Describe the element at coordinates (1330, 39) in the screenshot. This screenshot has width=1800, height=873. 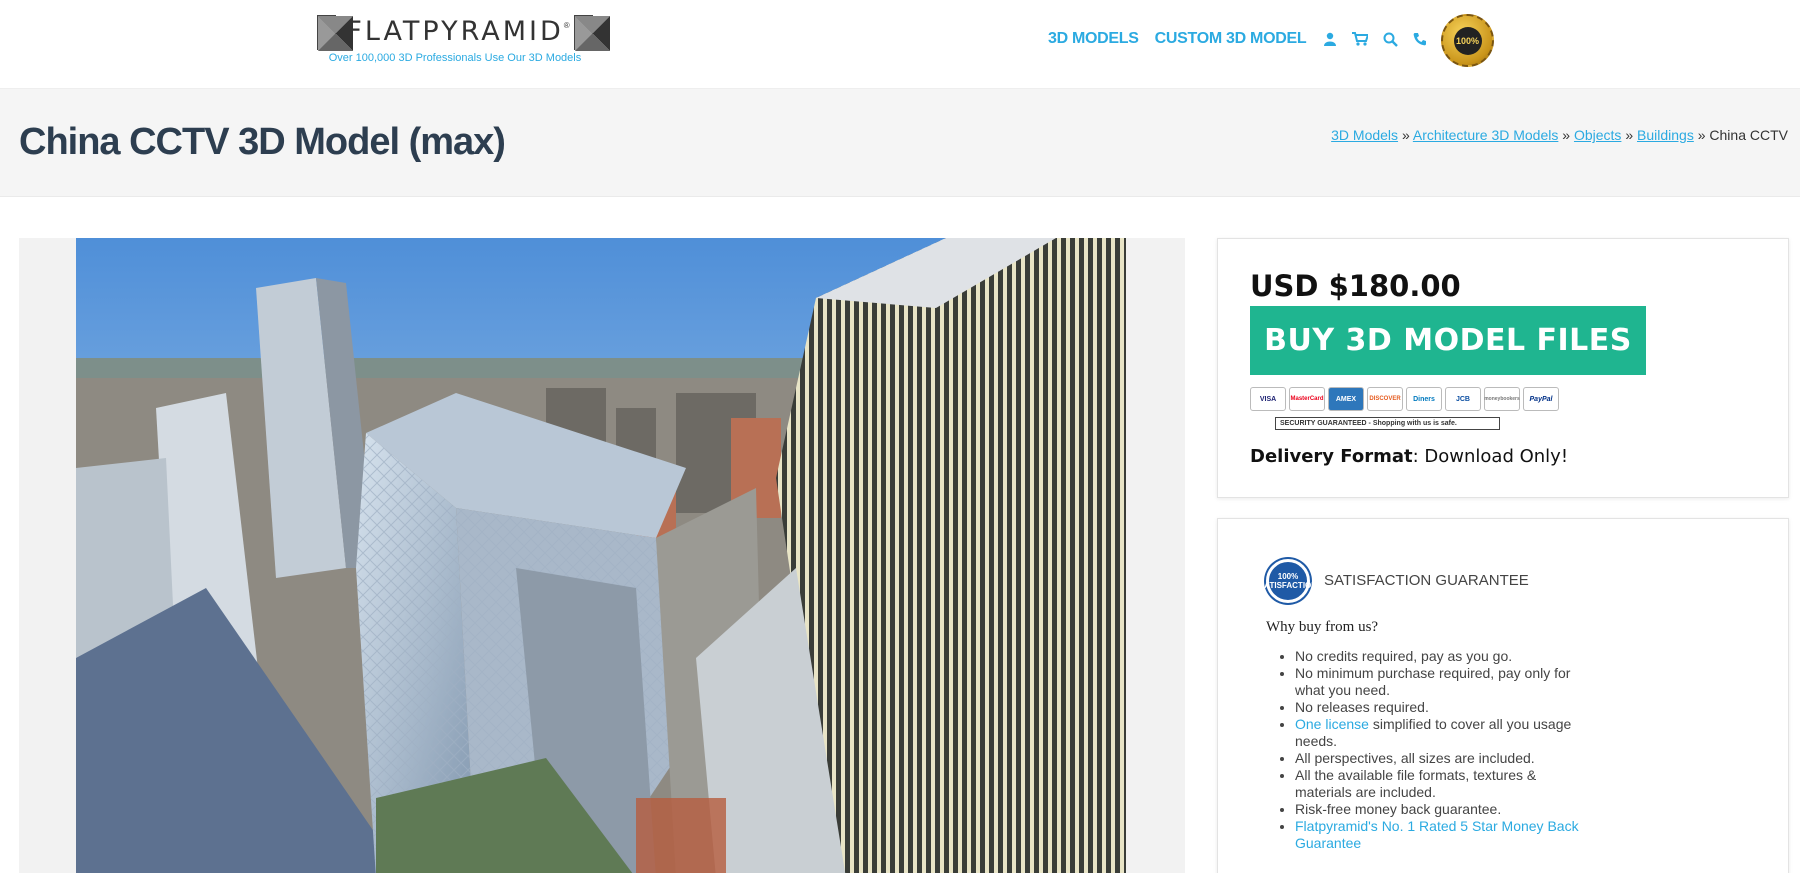
I see `user-icon` at that location.